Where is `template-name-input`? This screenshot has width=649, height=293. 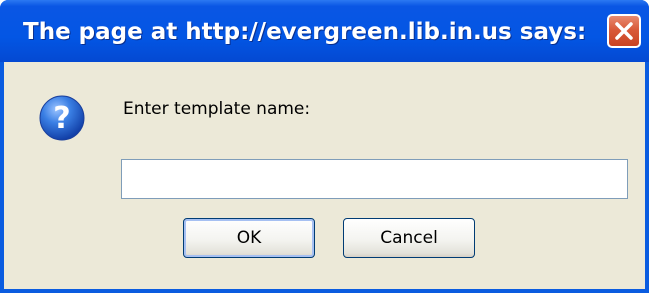
template-name-input is located at coordinates (374, 179).